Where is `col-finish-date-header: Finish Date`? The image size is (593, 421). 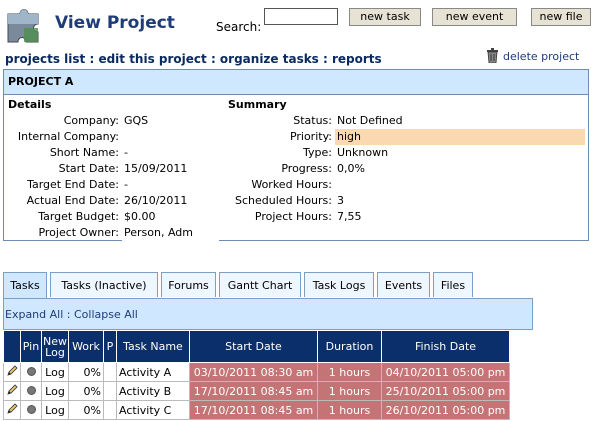 col-finish-date-header: Finish Date is located at coordinates (445, 346).